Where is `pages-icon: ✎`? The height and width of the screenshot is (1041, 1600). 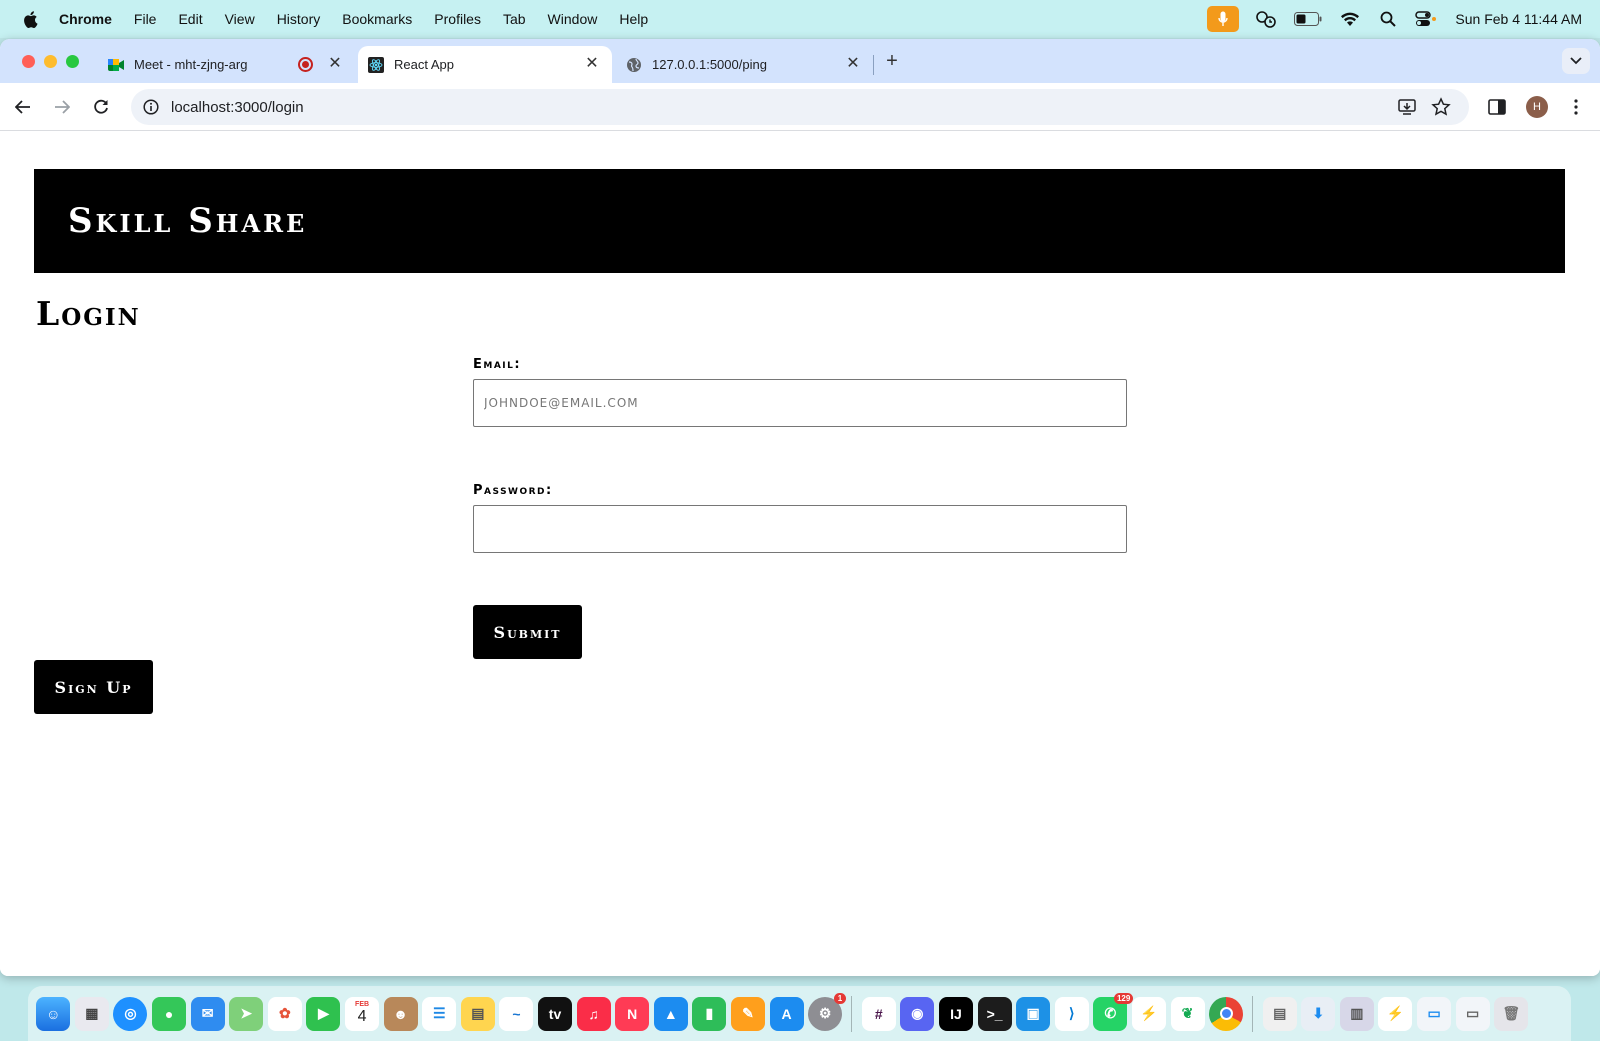 pages-icon: ✎ is located at coordinates (747, 1013).